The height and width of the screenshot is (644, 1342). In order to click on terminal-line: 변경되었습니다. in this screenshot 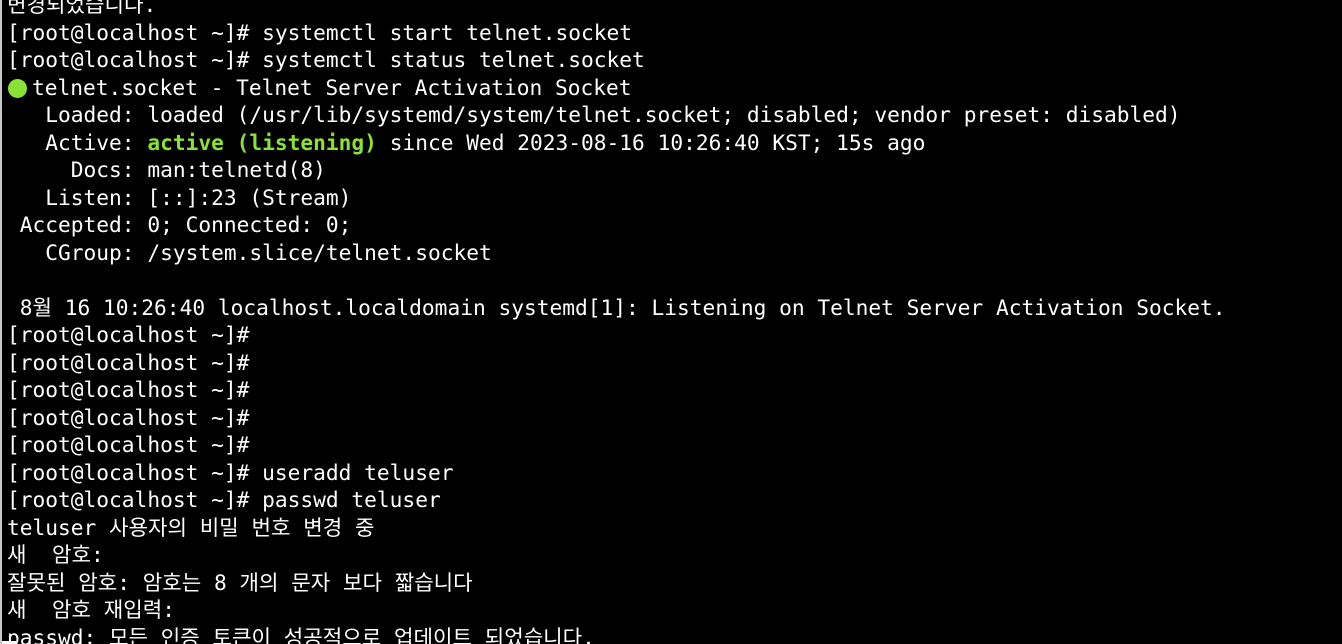, I will do `click(82, 8)`.